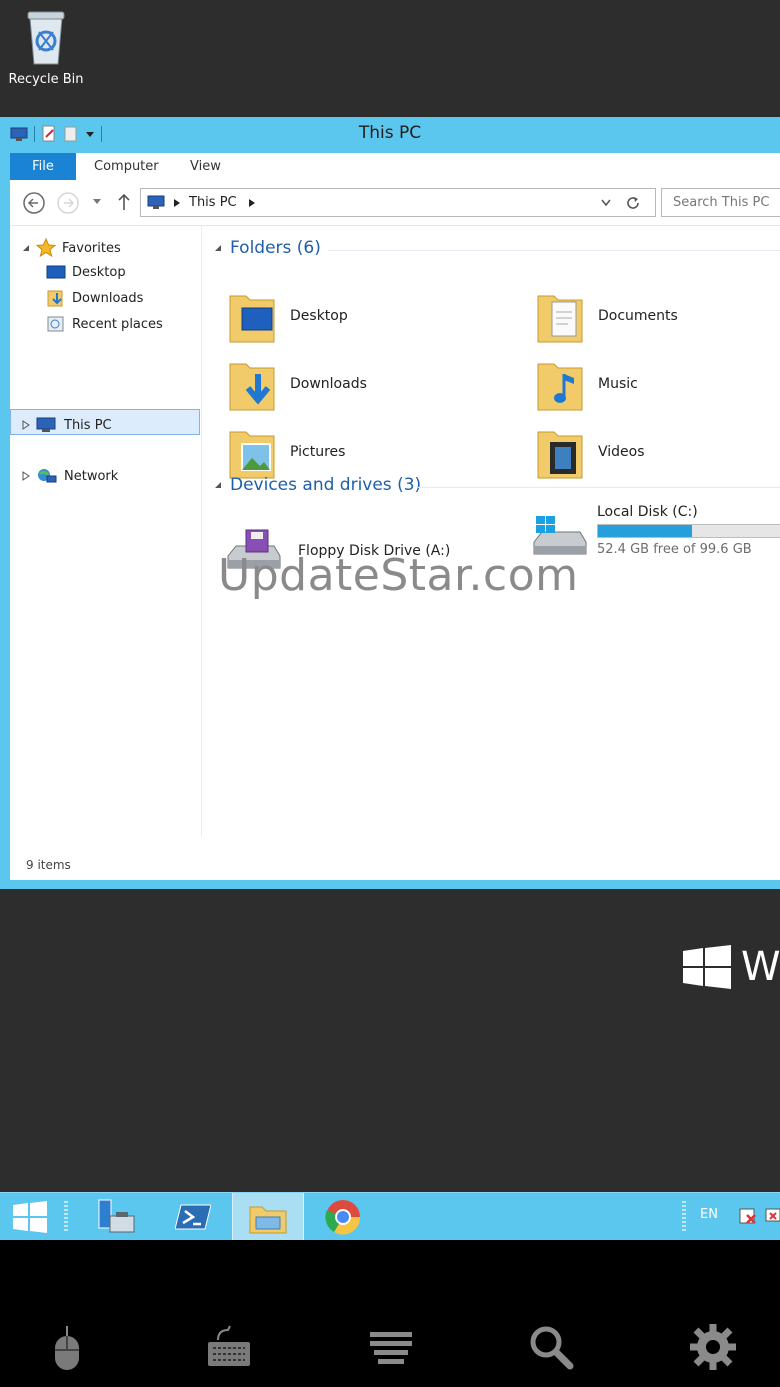 Image resolution: width=780 pixels, height=1387 pixels. I want to click on settings-gear-icon, so click(713, 1347).